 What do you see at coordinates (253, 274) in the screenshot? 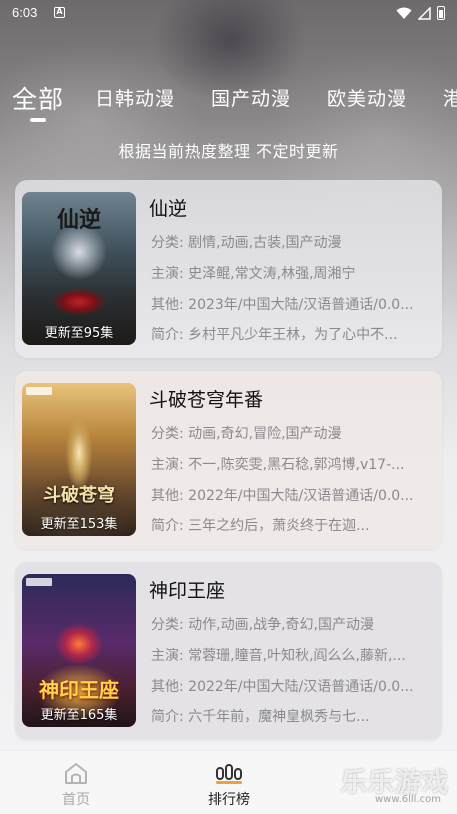
I see `cast-text: 主演: 史泽鲲,常文涛,林强,周湘宁` at bounding box center [253, 274].